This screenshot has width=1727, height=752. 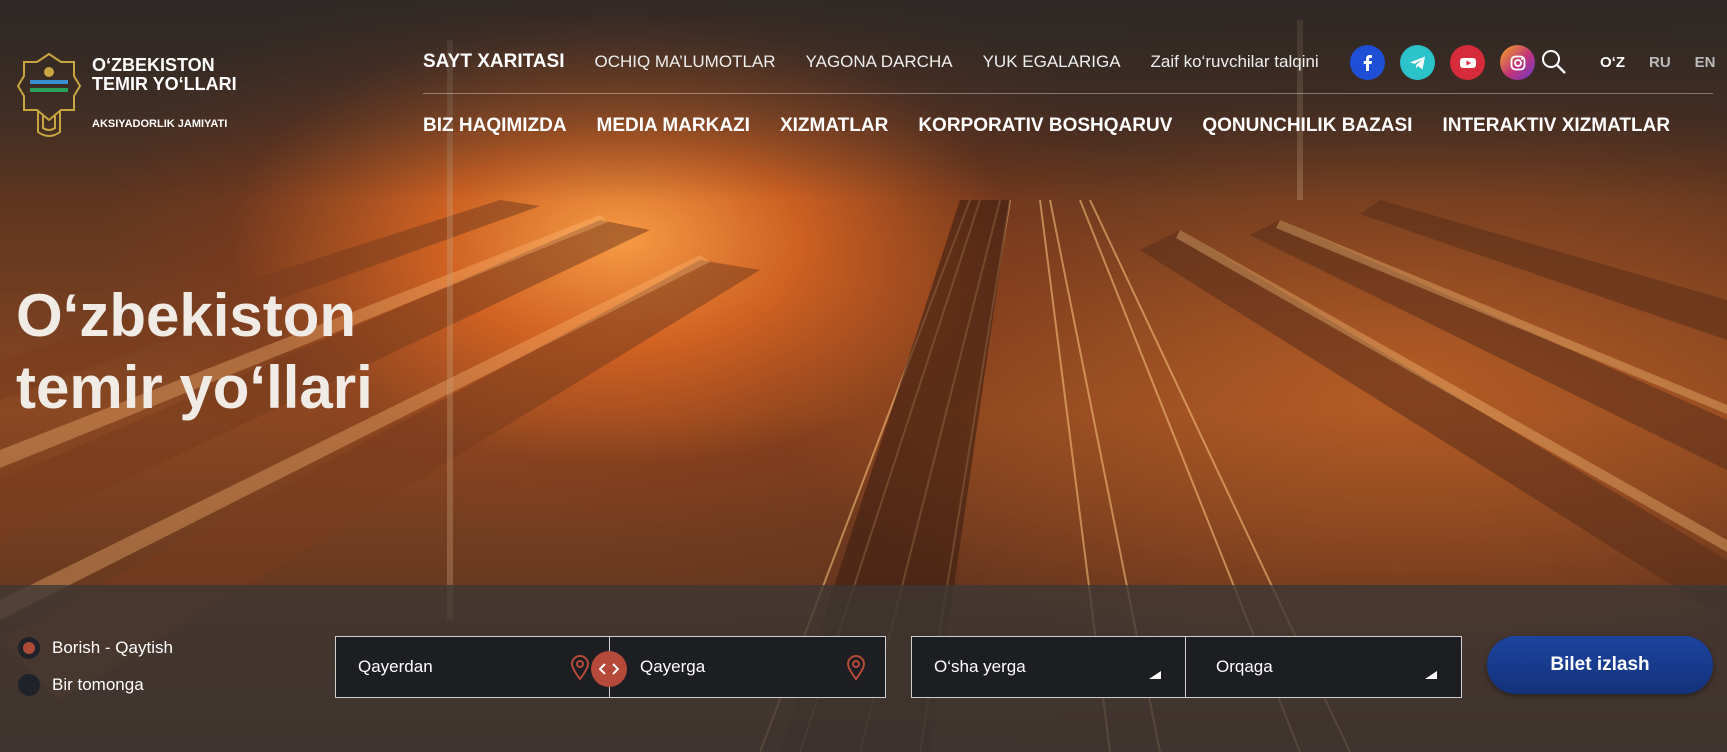 I want to click on swap-stations-button, so click(x=609, y=669).